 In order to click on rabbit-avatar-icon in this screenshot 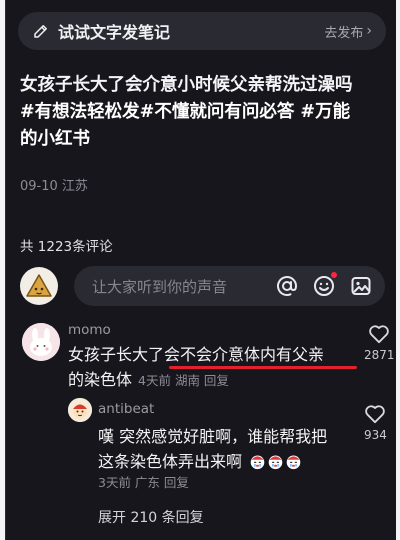, I will do `click(41, 342)`.